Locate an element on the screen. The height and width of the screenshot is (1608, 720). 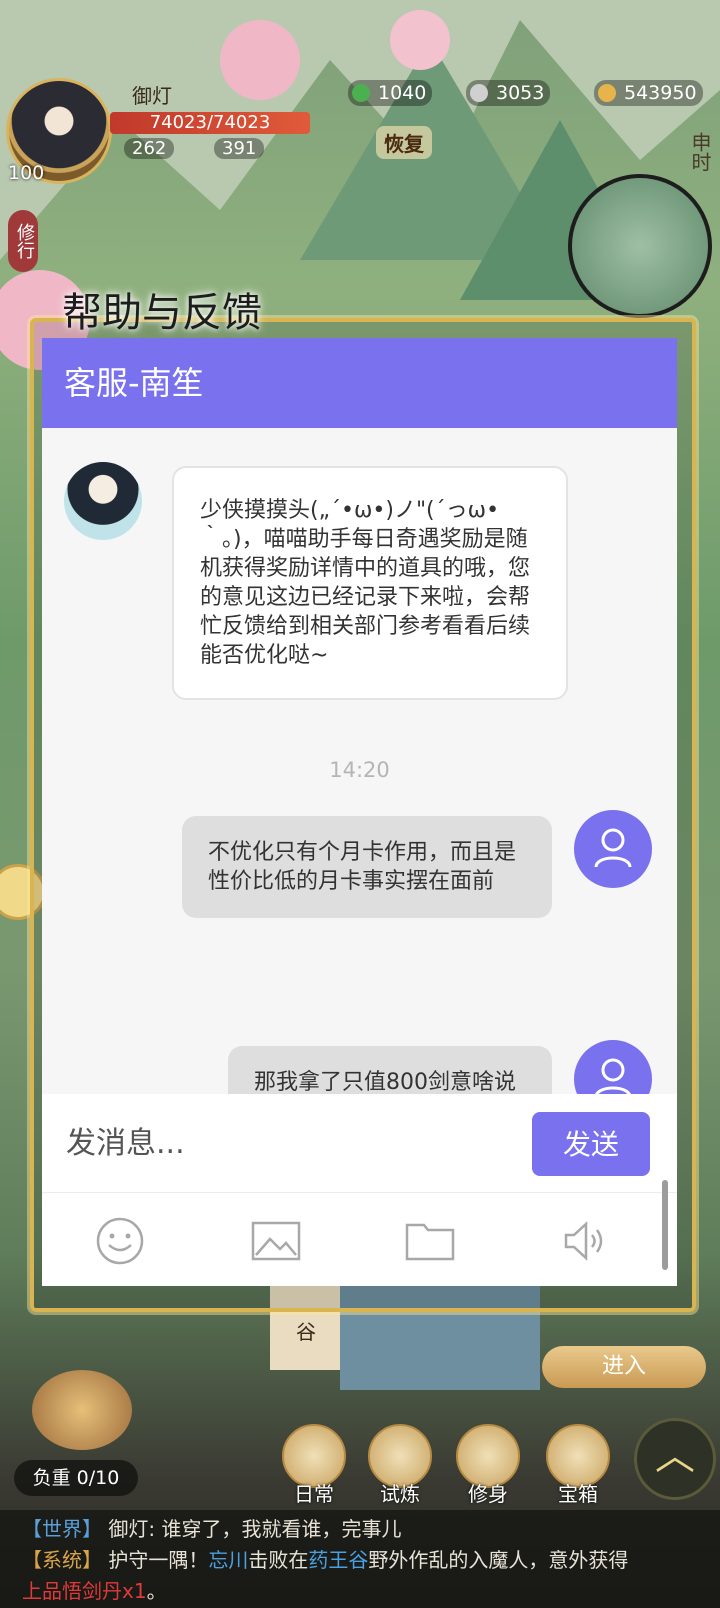
player-name: 御灯 is located at coordinates (152, 96).